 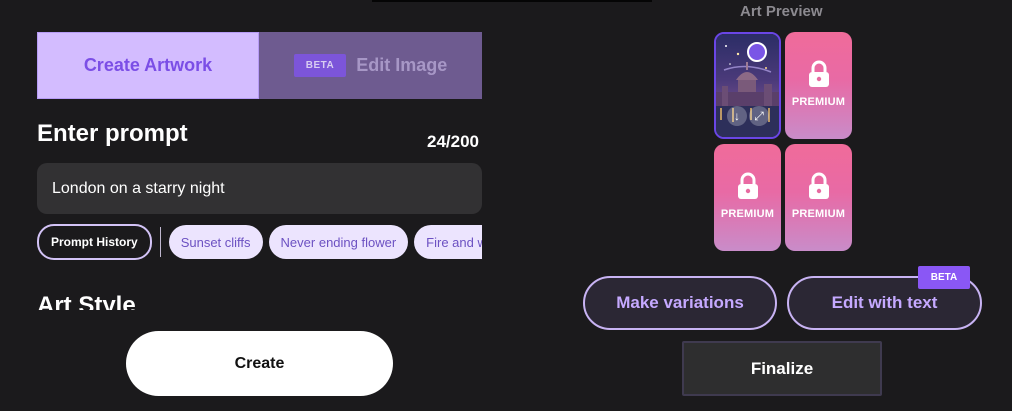 I want to click on suggestion-chip-label: Fire and w, so click(x=454, y=242).